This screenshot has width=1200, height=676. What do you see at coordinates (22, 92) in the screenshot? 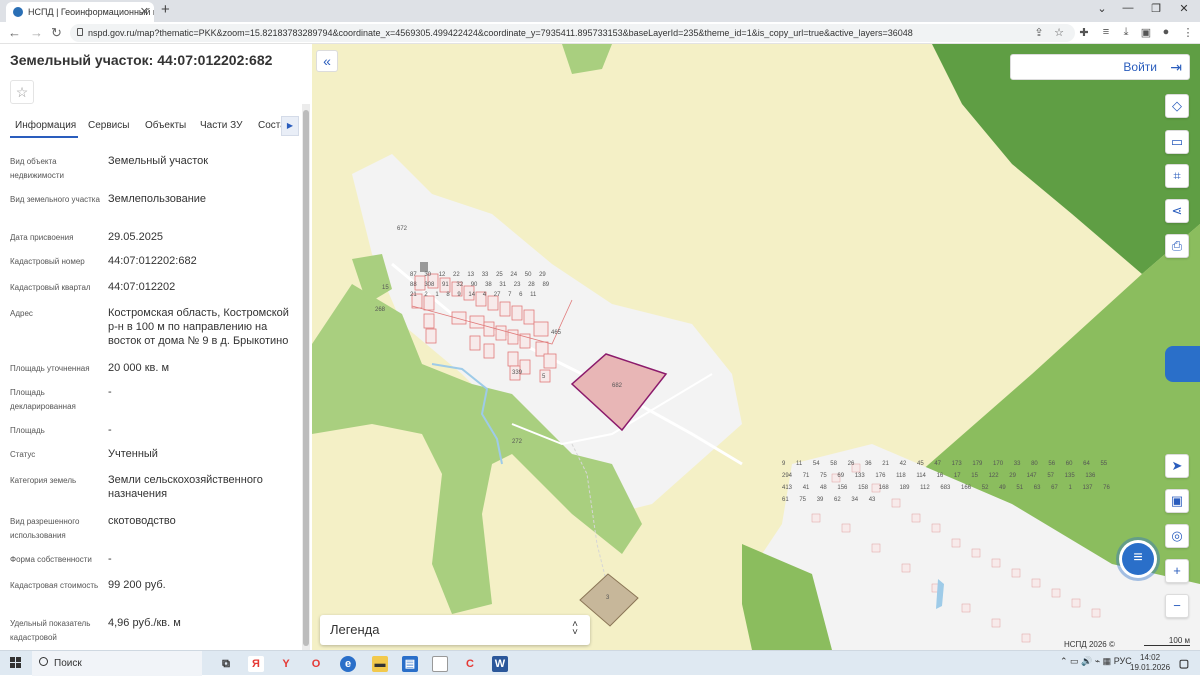
I see `favorite-star-icon: ☆` at bounding box center [22, 92].